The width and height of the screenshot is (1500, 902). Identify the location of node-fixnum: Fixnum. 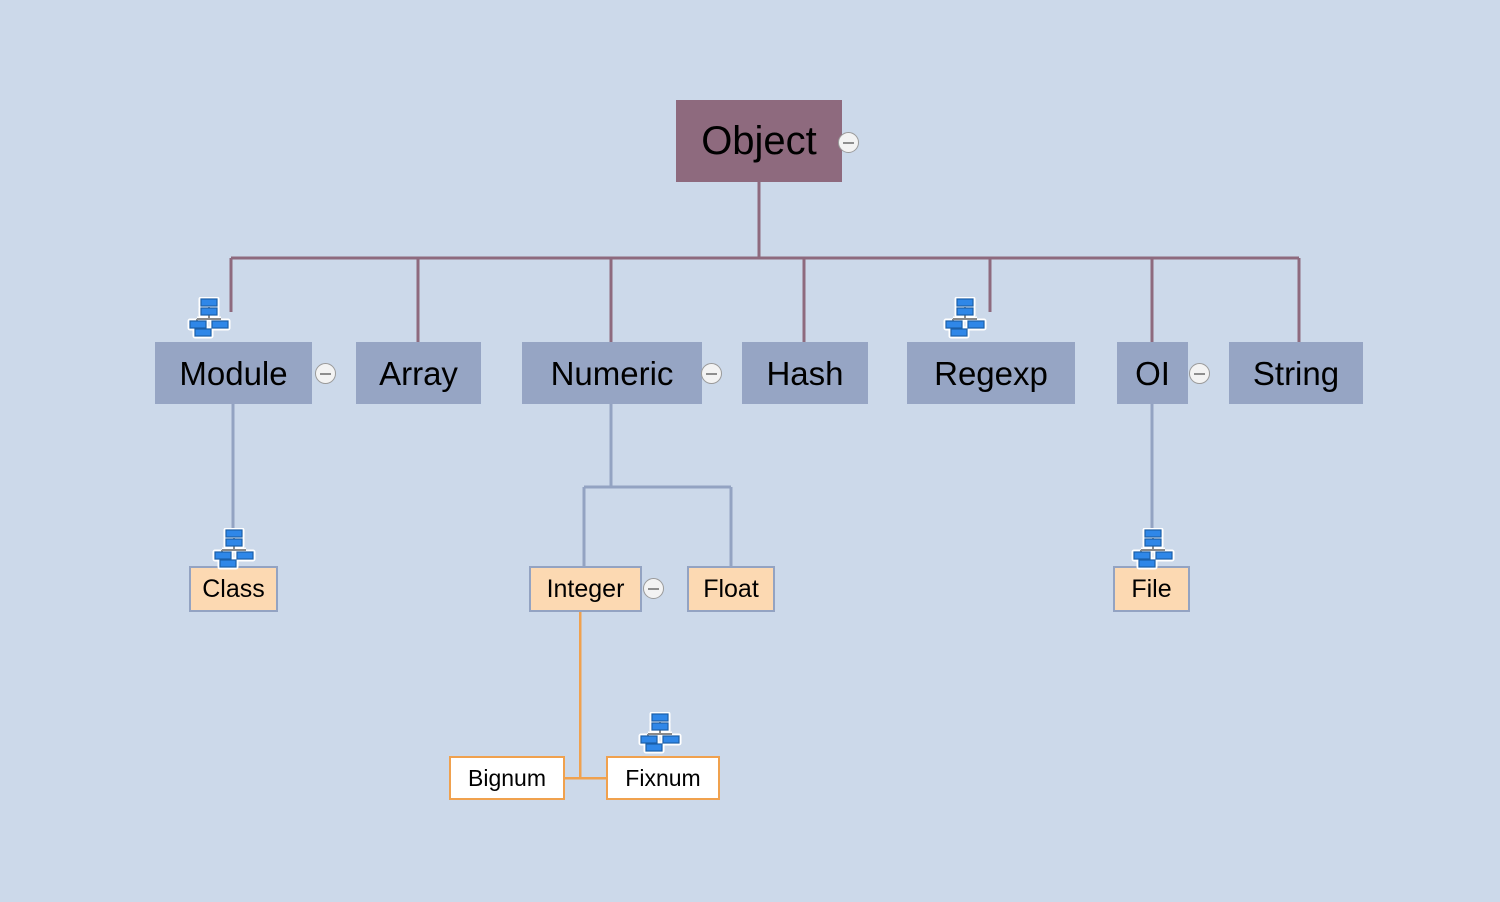
(663, 778).